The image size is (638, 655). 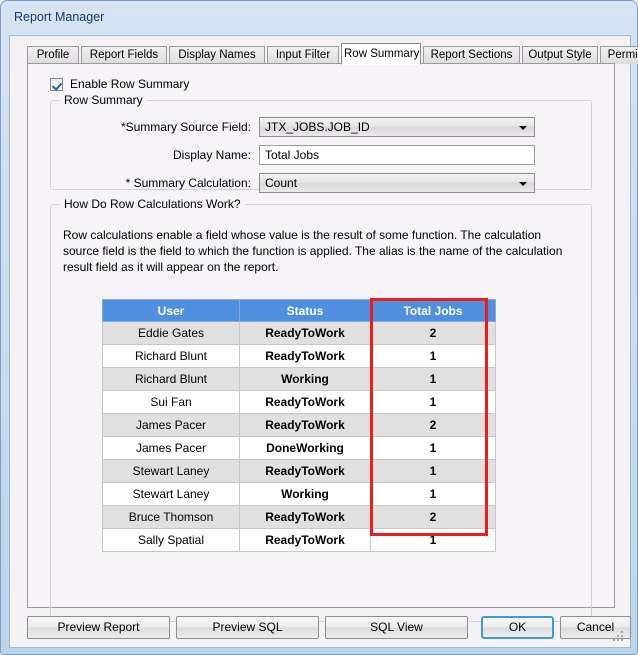 I want to click on preview-sql-button: Preview SQL, so click(x=247, y=627).